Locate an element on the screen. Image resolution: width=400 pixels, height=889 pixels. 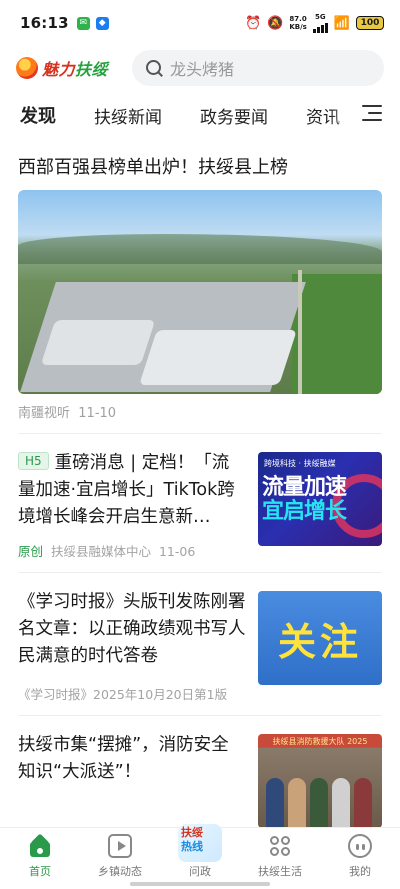
signal-icon is located at coordinates (320, 27).